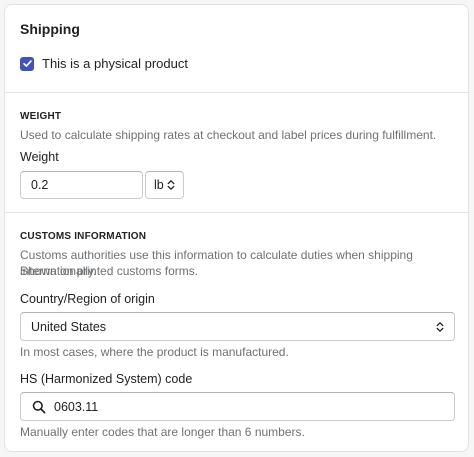  What do you see at coordinates (237, 406) in the screenshot?
I see `hs-code-search-input: 0603.11` at bounding box center [237, 406].